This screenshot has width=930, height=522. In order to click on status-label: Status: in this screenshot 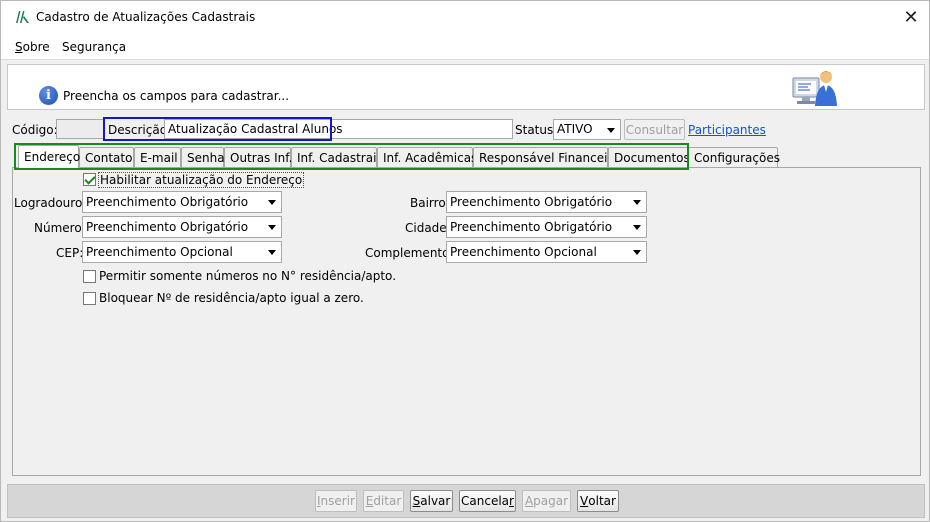, I will do `click(536, 130)`.